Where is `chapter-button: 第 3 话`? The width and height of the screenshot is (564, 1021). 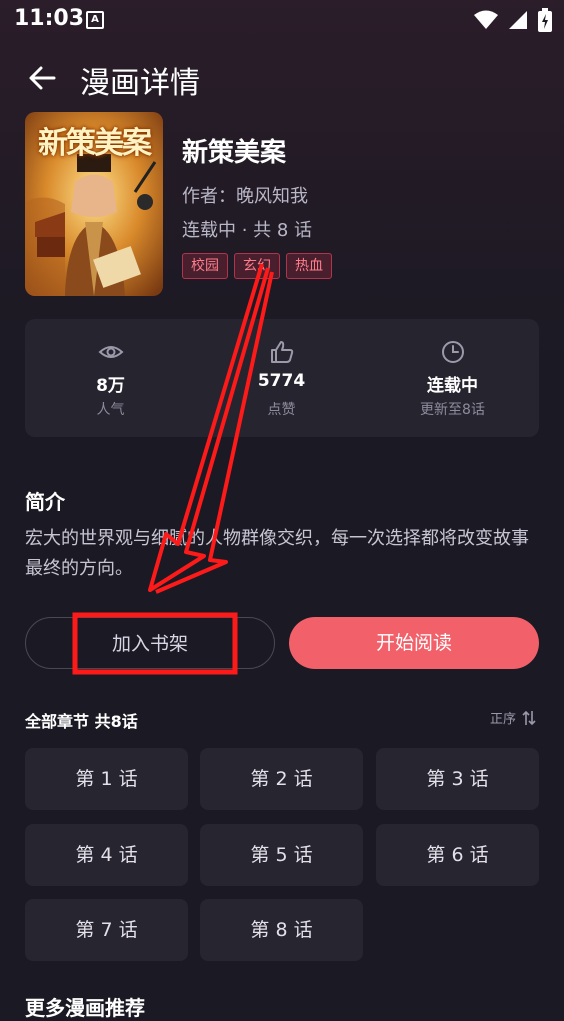
chapter-button: 第 3 话 is located at coordinates (457, 779).